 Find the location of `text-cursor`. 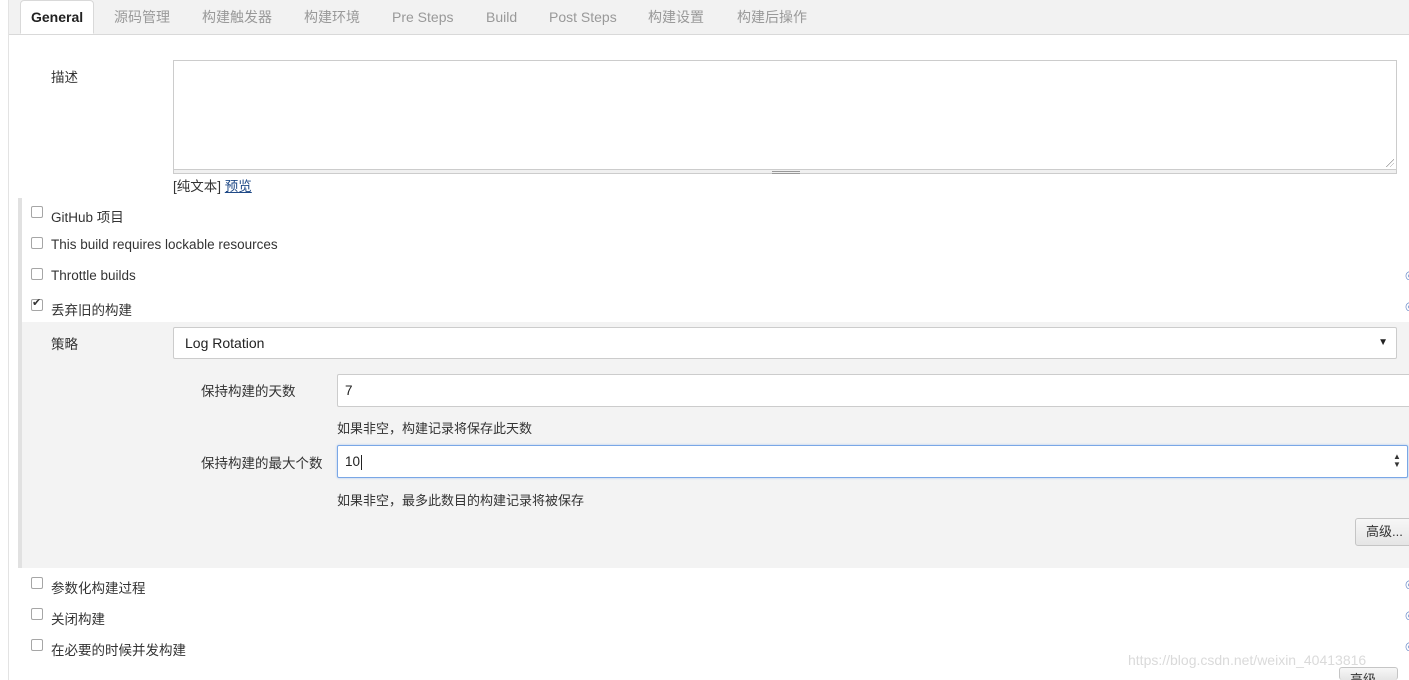

text-cursor is located at coordinates (362, 462).